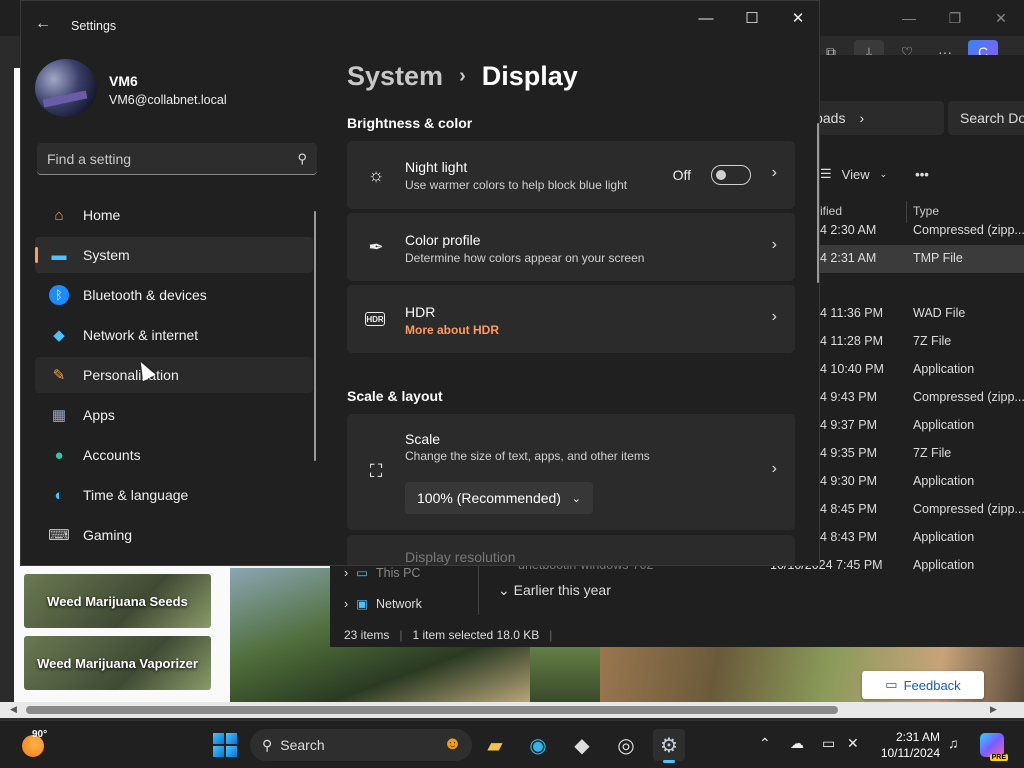  I want to click on table-row: 4 9:30 PM Application, so click(922, 482).